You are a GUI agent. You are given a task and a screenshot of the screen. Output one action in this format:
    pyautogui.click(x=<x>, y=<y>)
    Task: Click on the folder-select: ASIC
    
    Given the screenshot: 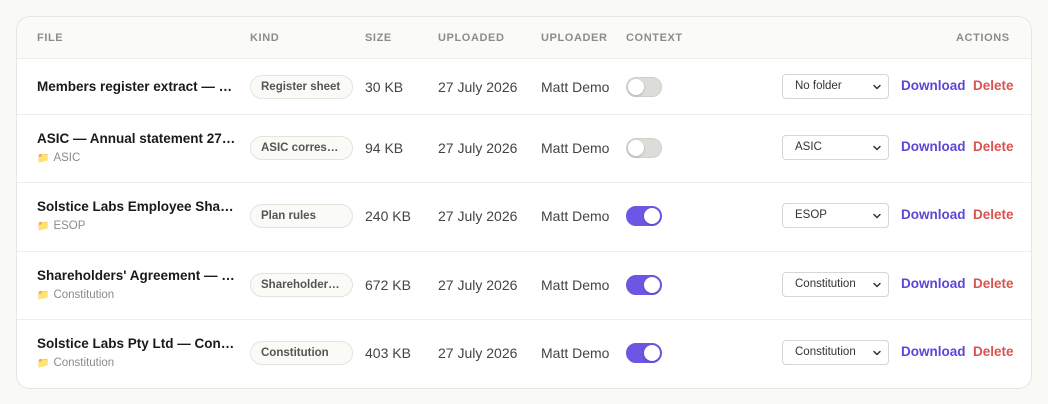 What is the action you would take?
    pyautogui.click(x=835, y=147)
    